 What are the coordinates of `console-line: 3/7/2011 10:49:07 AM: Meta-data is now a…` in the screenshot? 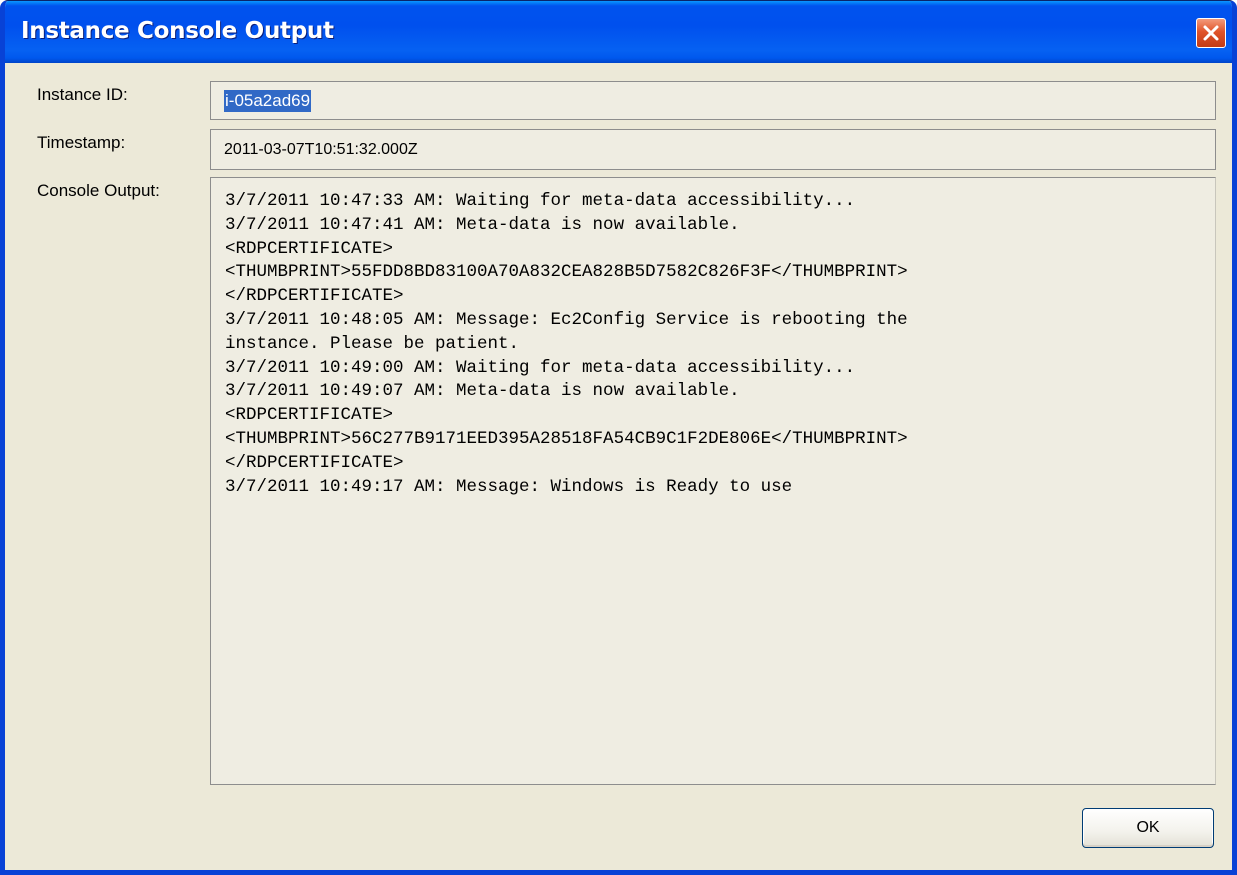 It's located at (482, 391).